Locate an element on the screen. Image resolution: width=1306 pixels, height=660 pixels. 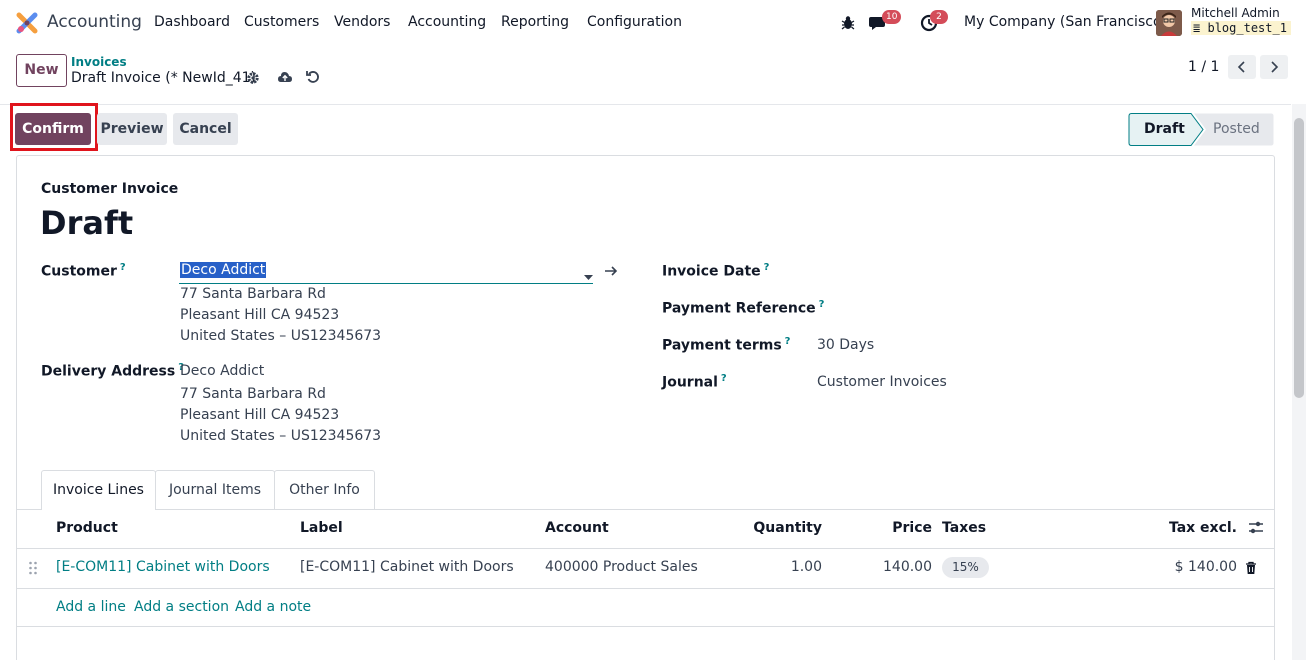
customer-address-street: 77 Santa Barbara Rd is located at coordinates (253, 294).